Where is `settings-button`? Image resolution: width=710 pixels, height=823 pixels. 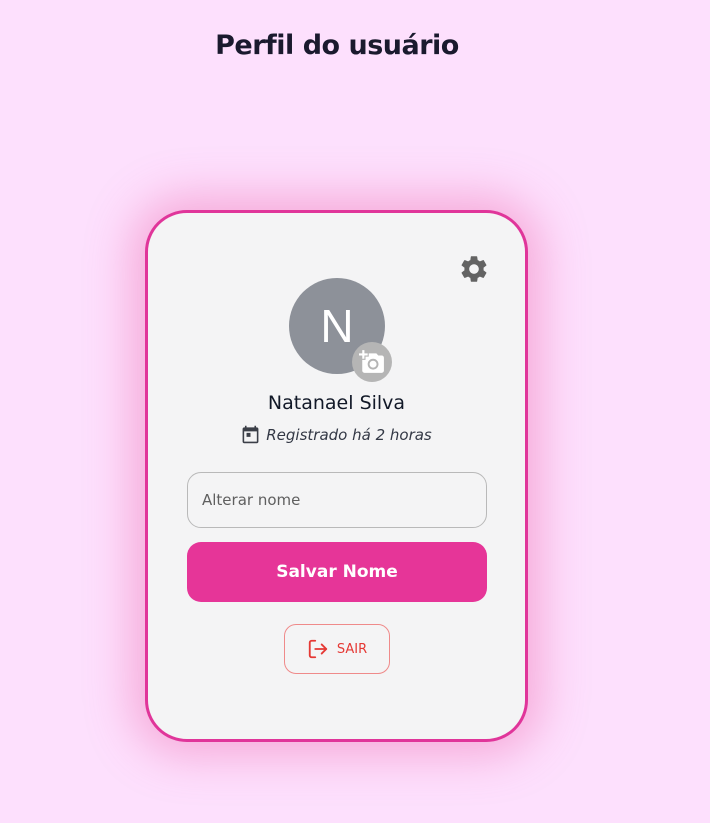 settings-button is located at coordinates (474, 269).